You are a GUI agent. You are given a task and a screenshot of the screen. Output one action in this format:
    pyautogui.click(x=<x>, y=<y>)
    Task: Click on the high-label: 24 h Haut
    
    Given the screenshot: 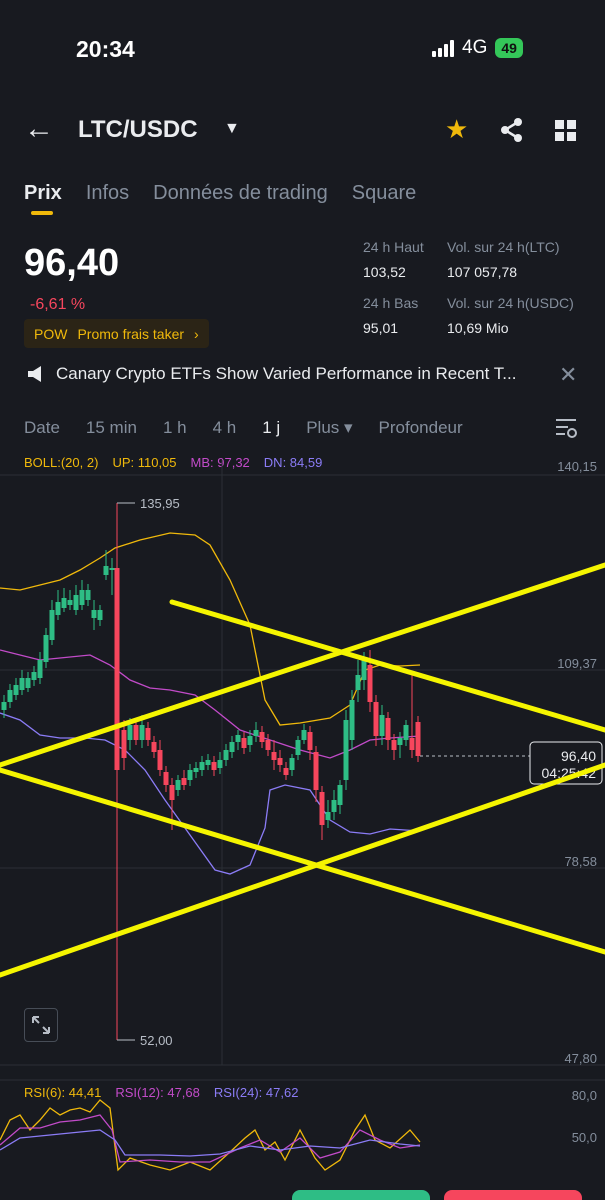 What is the action you would take?
    pyautogui.click(x=393, y=247)
    